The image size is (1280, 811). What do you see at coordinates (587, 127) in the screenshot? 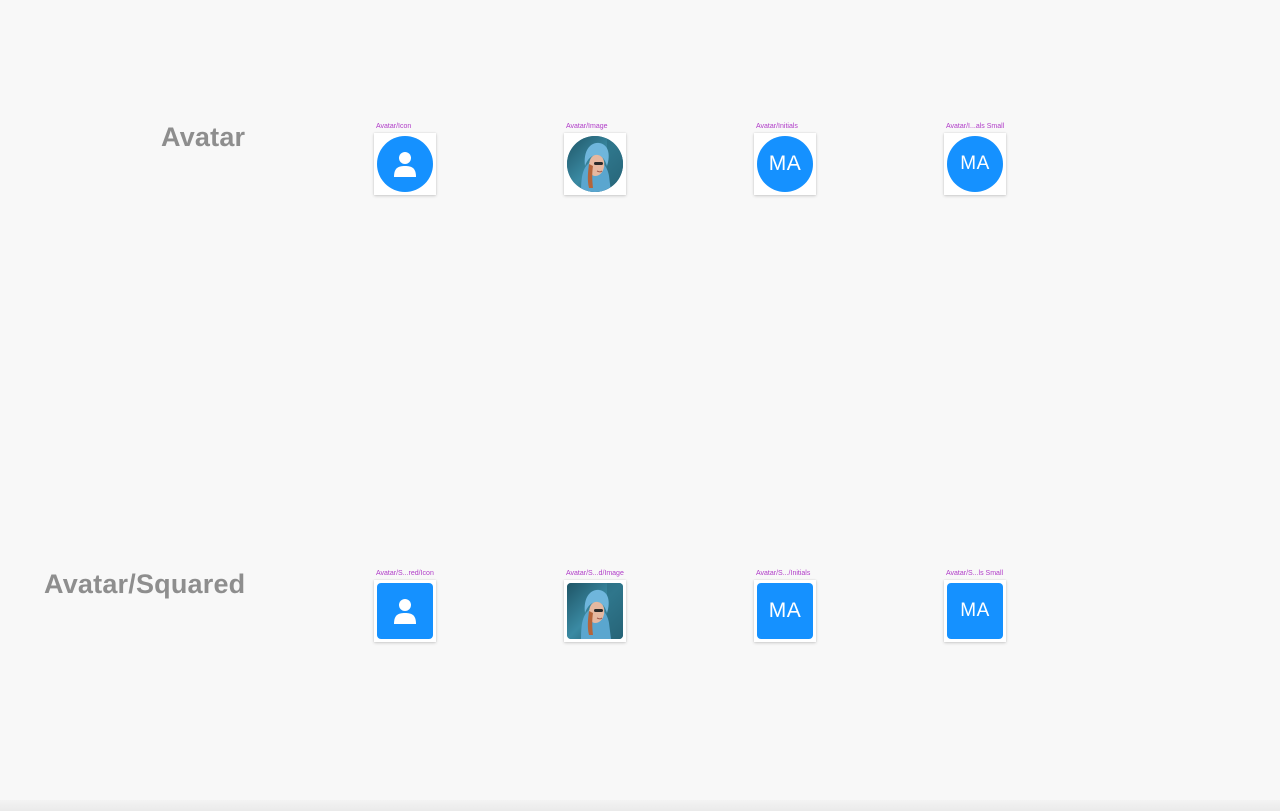
I see `frame-label-avatar-image: Avatar/Image` at bounding box center [587, 127].